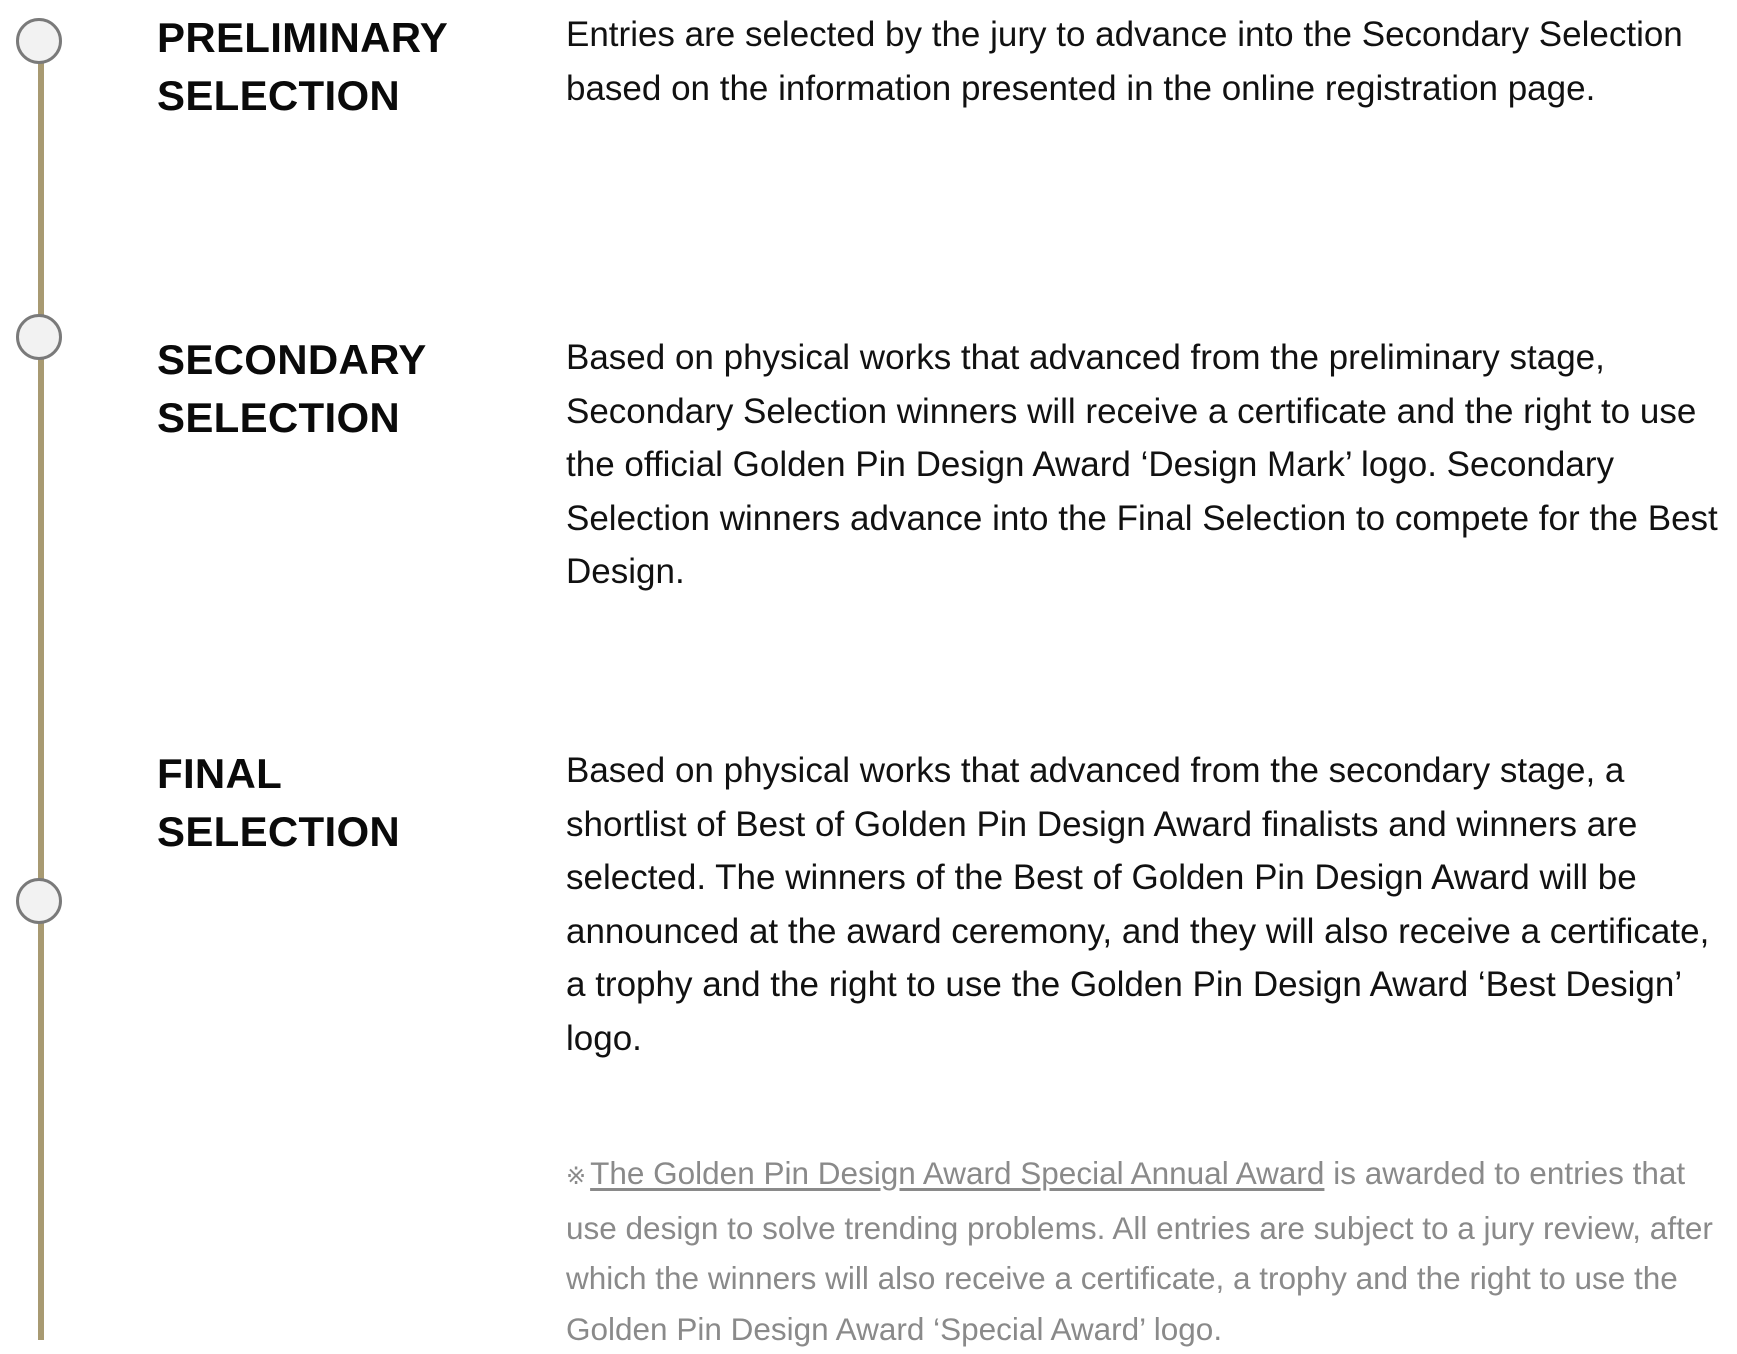 The image size is (1737, 1354). I want to click on stage-title: SECONDARY SELECTION, so click(357, 389).